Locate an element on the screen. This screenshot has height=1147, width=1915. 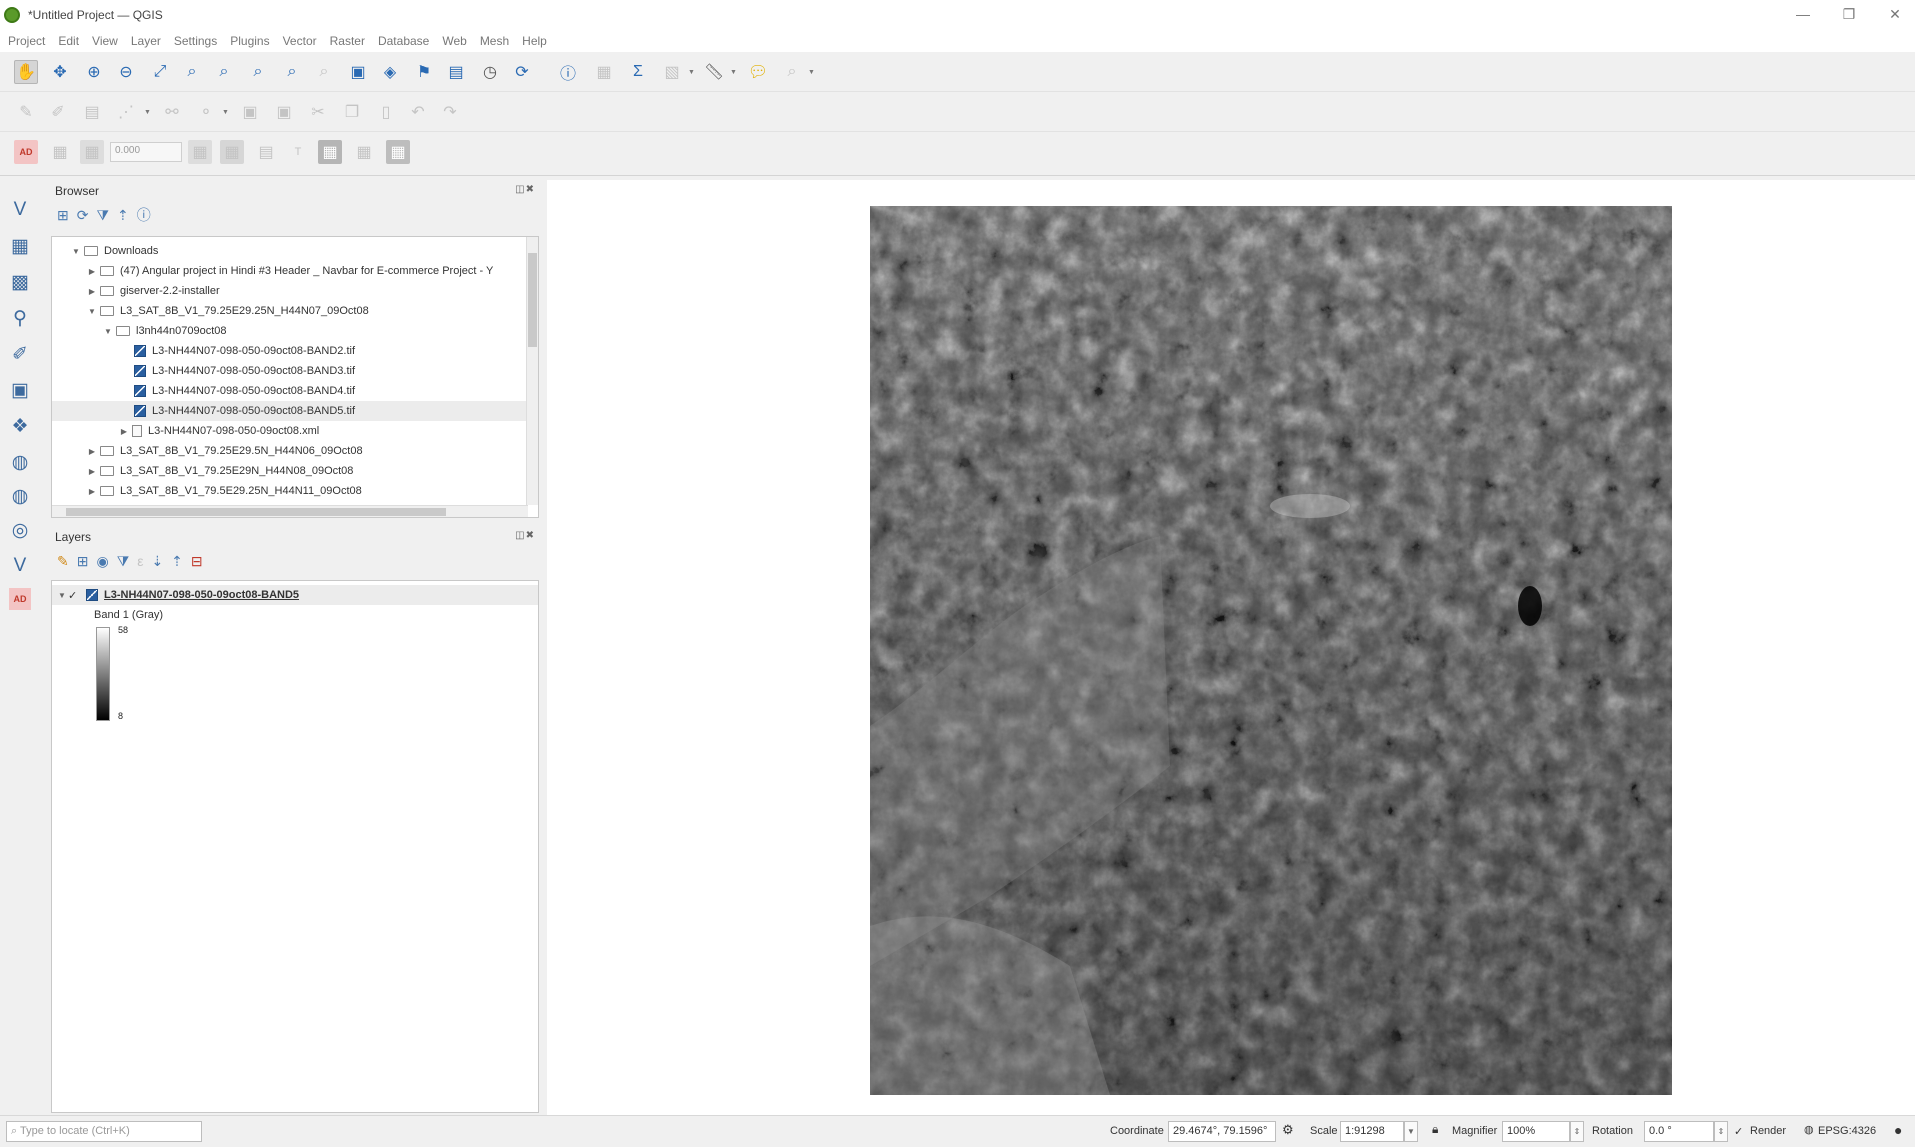
zoom-full-icon: ⌕ is located at coordinates (192, 72).